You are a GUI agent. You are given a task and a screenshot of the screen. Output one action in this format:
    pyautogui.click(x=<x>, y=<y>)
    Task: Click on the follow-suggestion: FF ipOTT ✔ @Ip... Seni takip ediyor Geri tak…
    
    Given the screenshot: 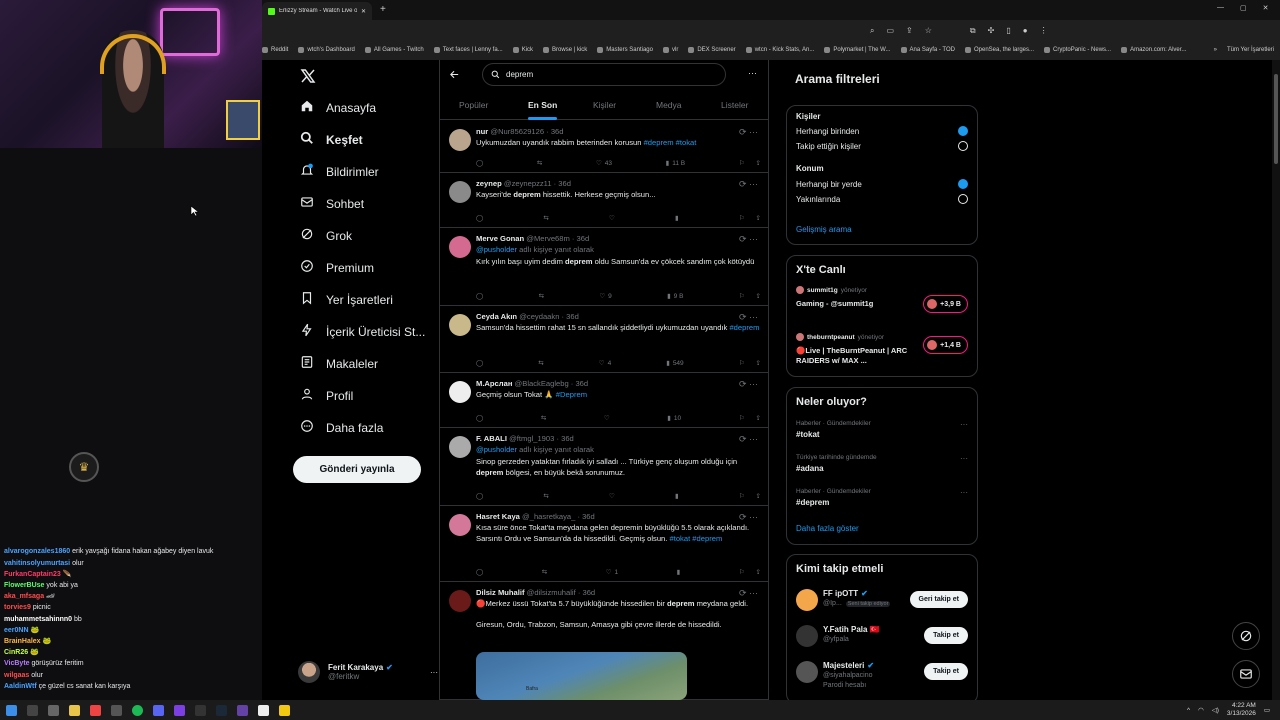 What is the action you would take?
    pyautogui.click(x=882, y=602)
    